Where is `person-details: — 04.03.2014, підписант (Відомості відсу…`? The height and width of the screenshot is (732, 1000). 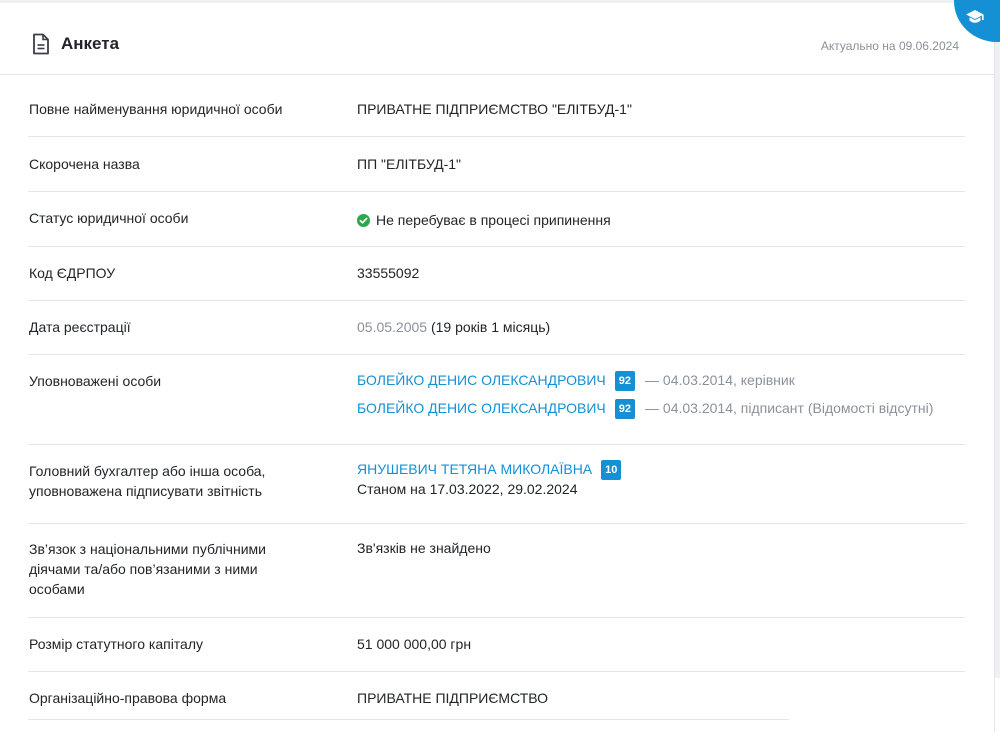
person-details: — 04.03.2014, підписант (Відомості відсу… is located at coordinates (789, 408).